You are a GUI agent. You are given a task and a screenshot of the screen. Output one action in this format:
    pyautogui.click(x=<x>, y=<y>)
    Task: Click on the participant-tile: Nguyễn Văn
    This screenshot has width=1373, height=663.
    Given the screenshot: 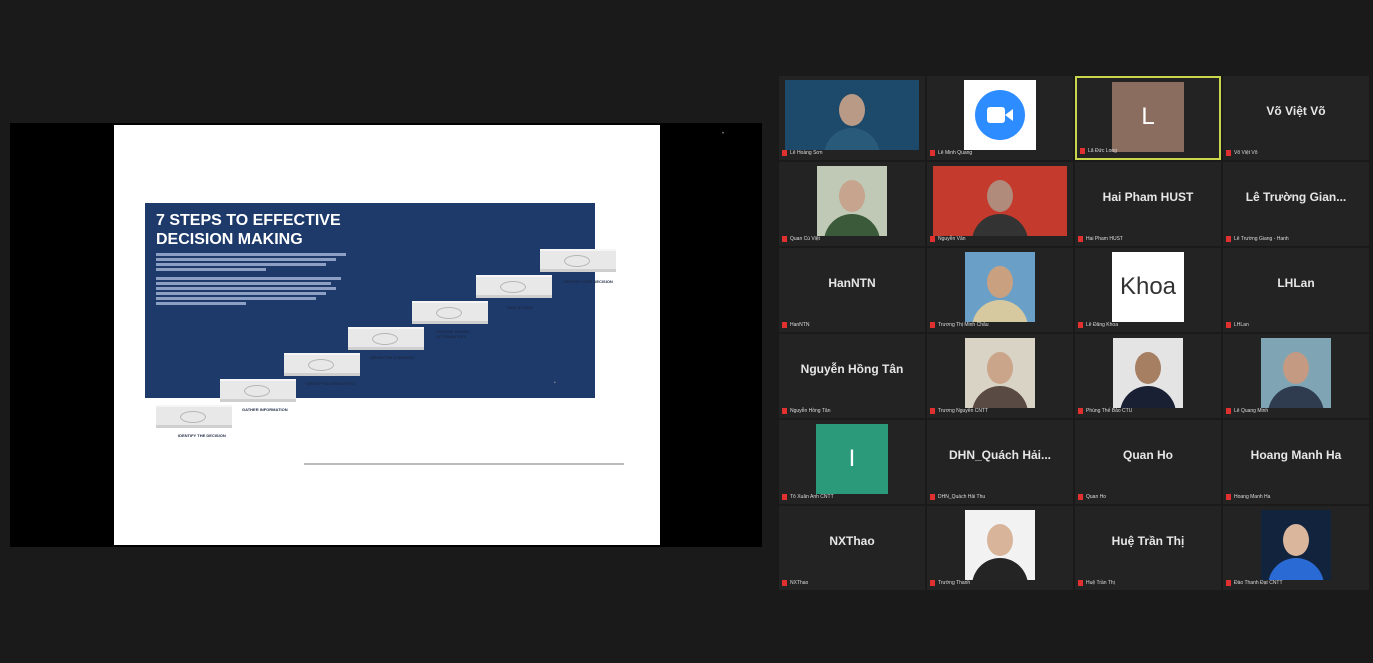 What is the action you would take?
    pyautogui.click(x=1000, y=204)
    